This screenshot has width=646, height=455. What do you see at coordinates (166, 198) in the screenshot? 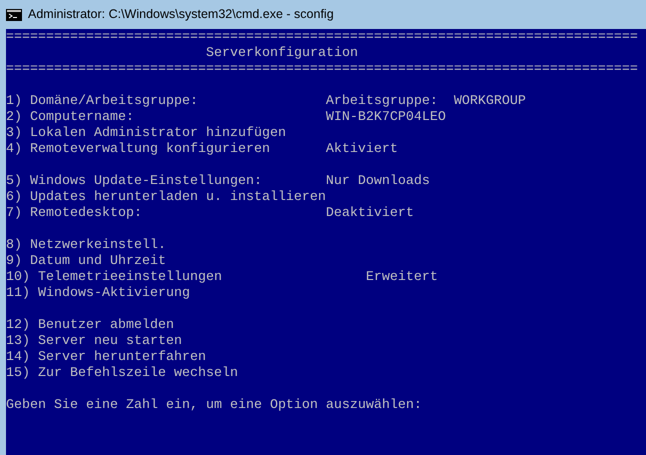
I see `menu-option: 6) Updates herunterladen u. installieren` at bounding box center [166, 198].